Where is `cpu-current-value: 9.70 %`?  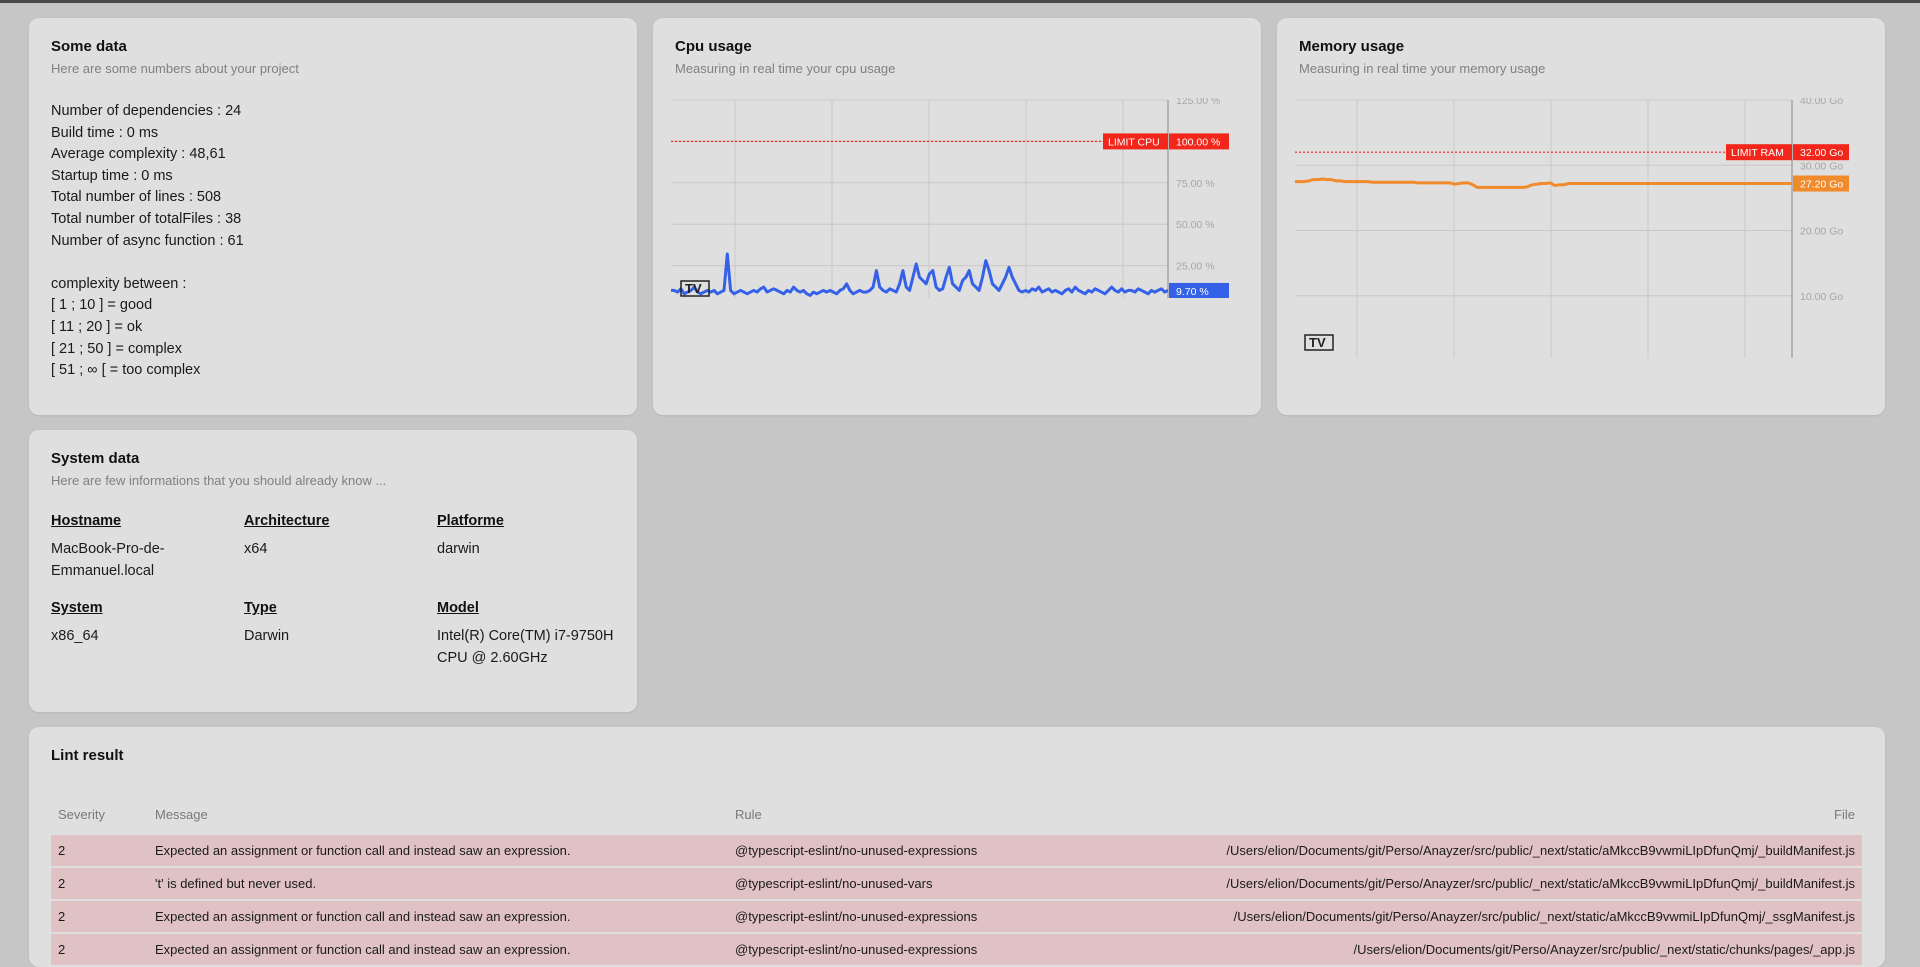
cpu-current-value: 9.70 % is located at coordinates (1192, 292).